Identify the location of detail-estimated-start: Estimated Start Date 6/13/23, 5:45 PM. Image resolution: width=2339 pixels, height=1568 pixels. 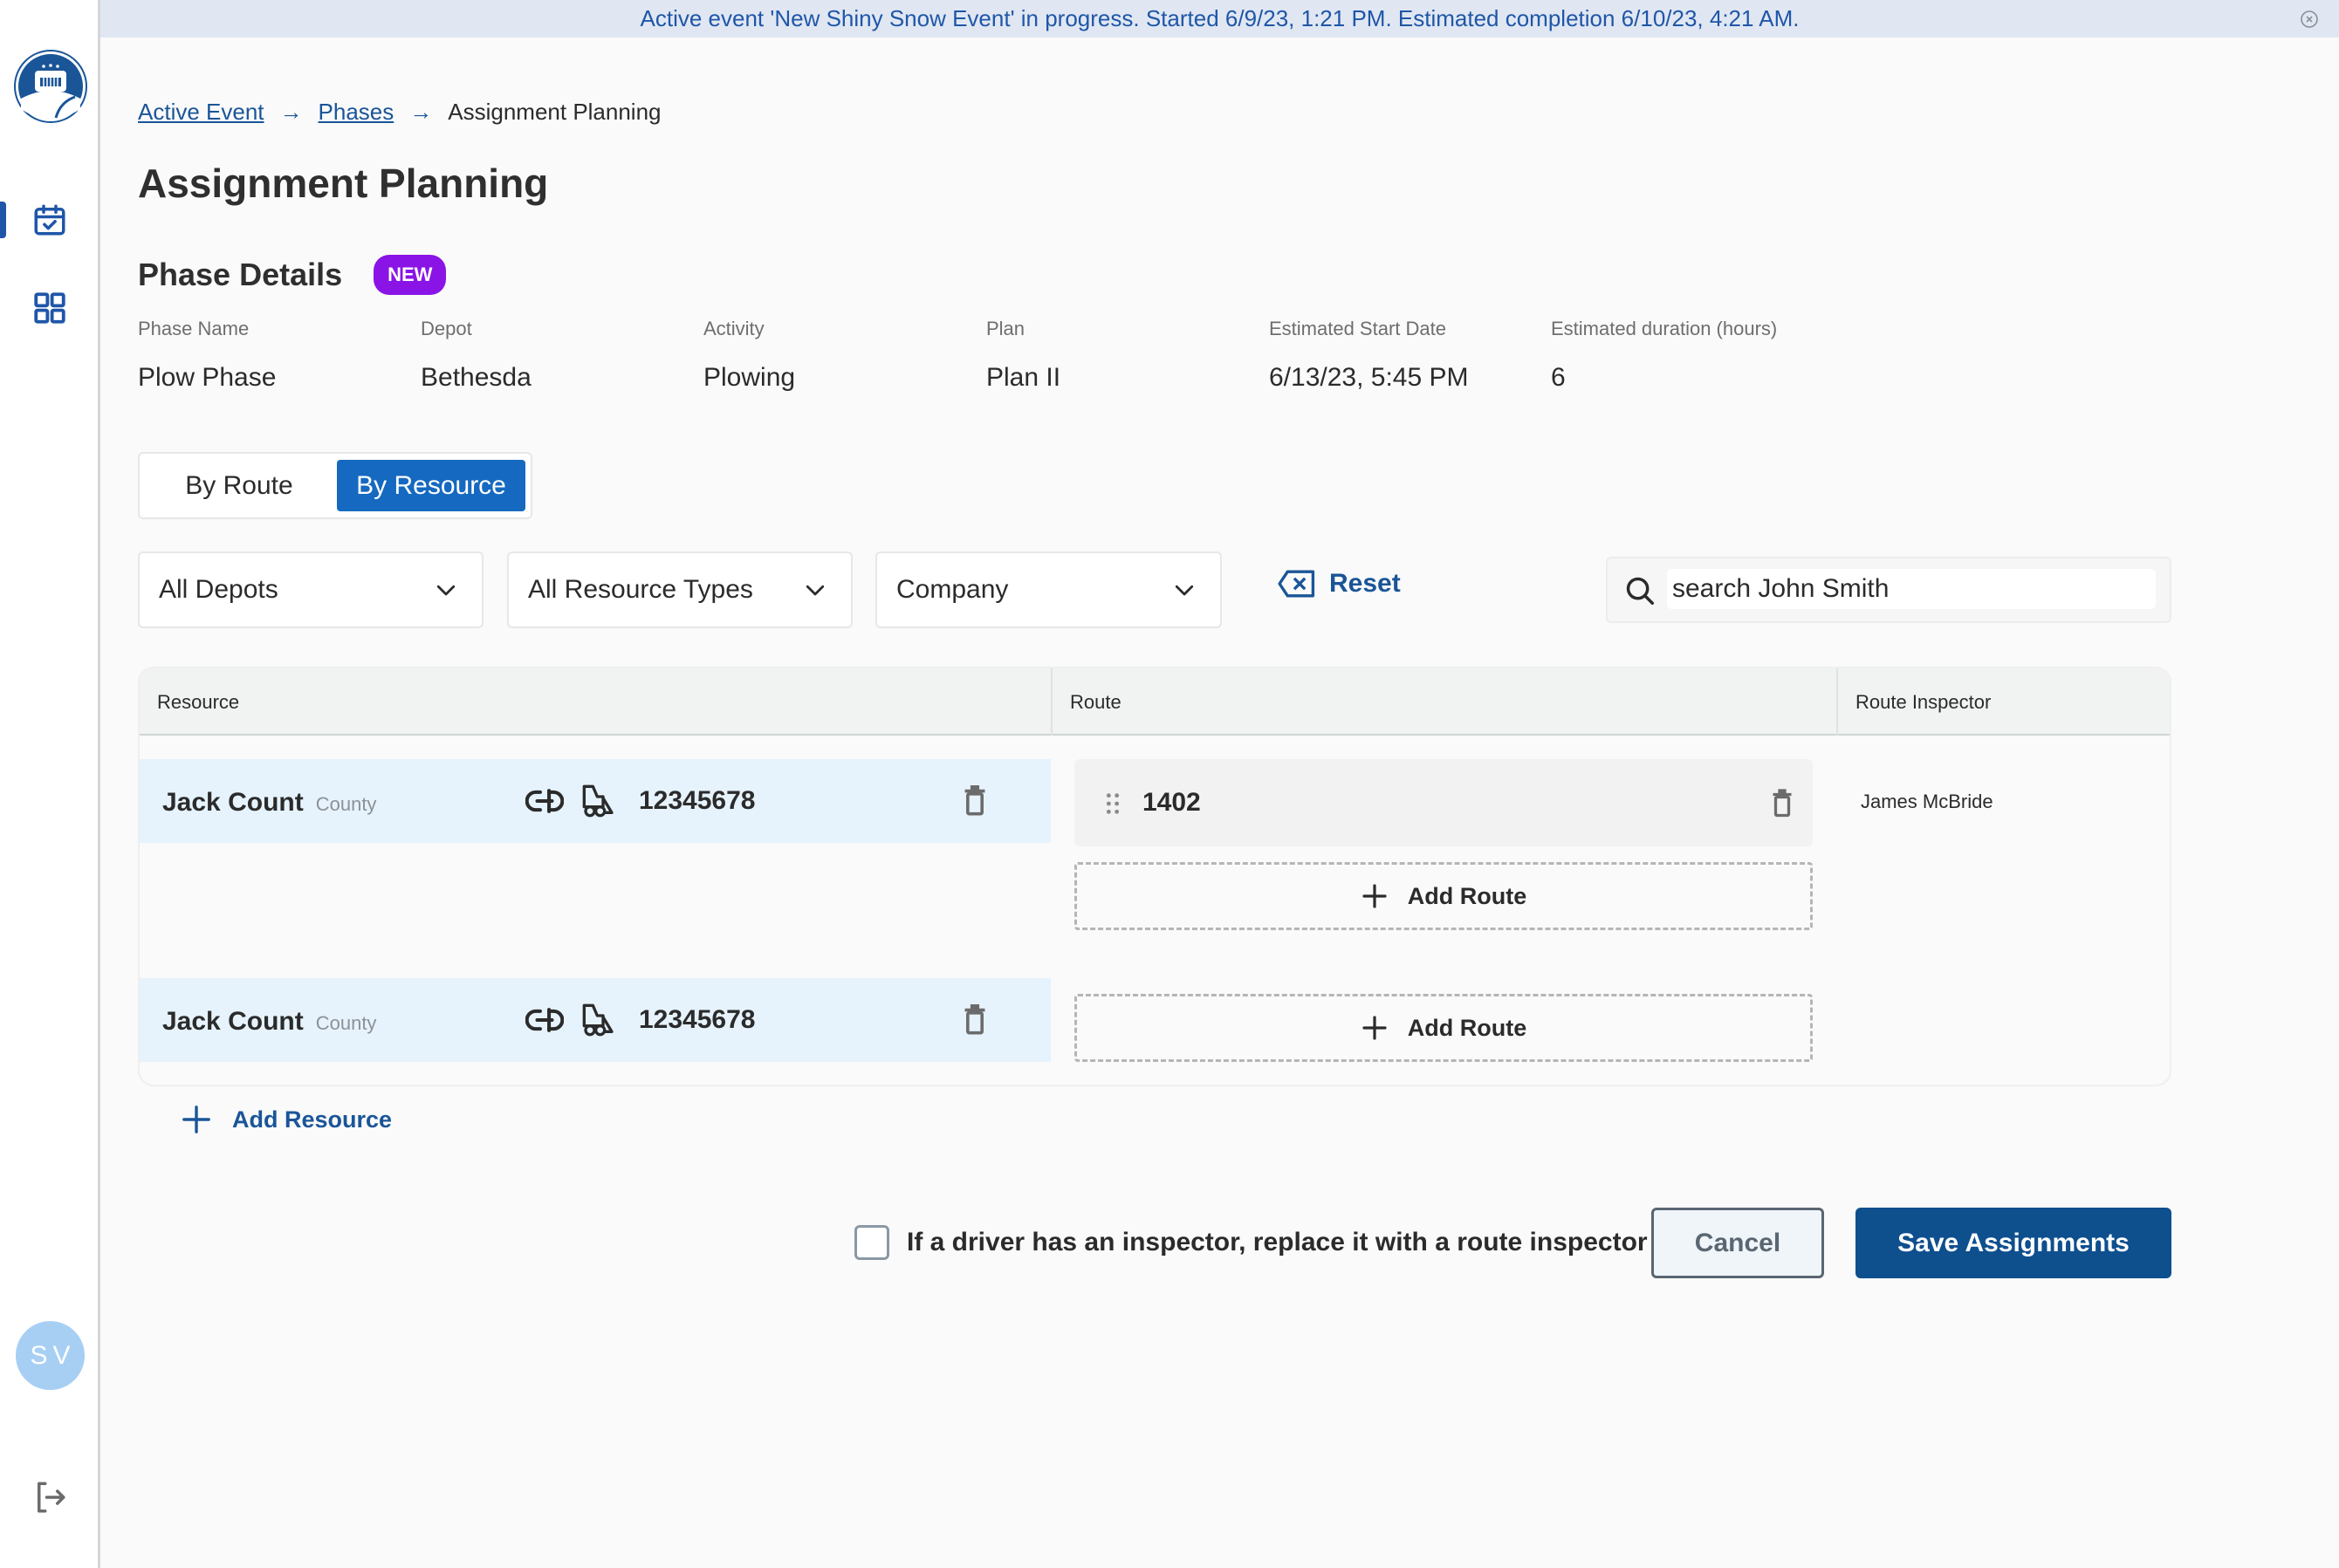
(1369, 355).